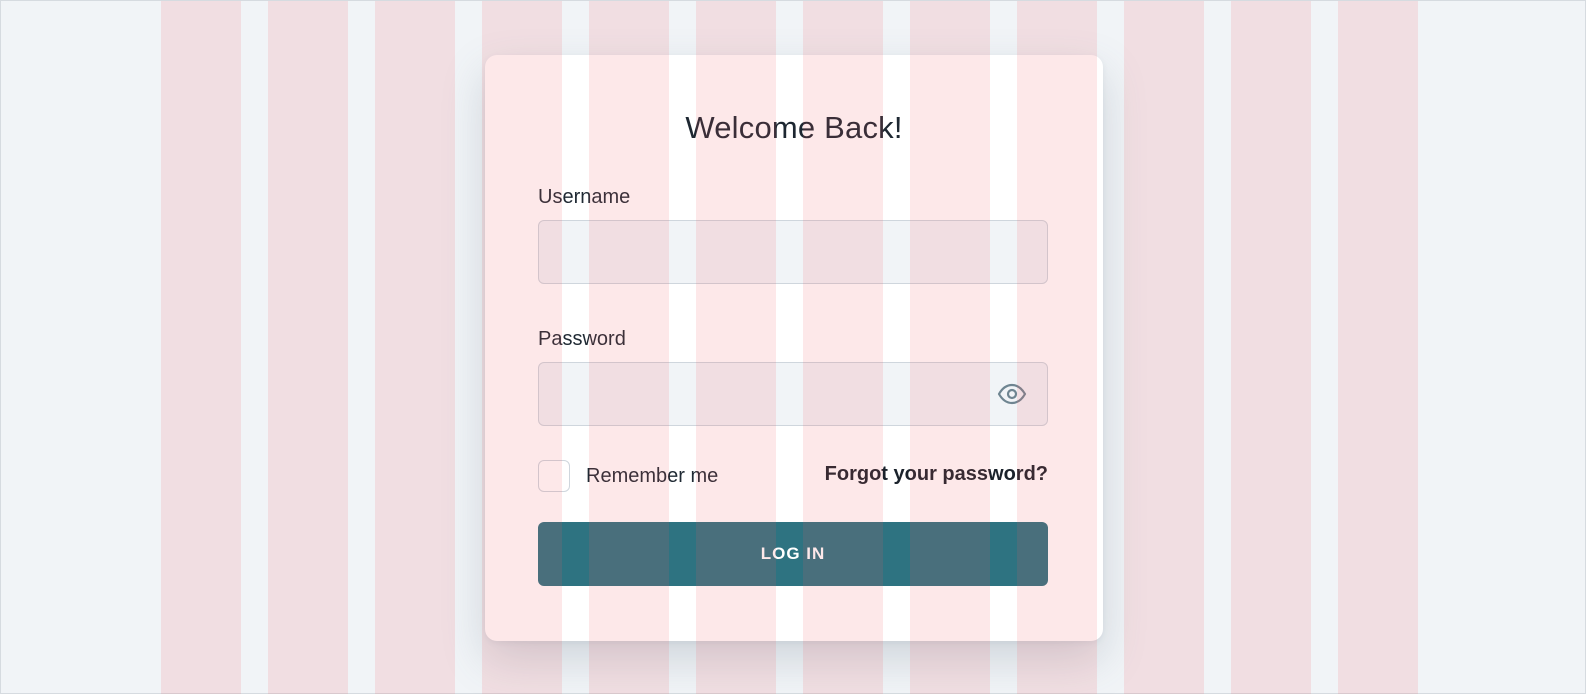 The image size is (1586, 694). What do you see at coordinates (794, 127) in the screenshot?
I see `page-title: Welcome Back!` at bounding box center [794, 127].